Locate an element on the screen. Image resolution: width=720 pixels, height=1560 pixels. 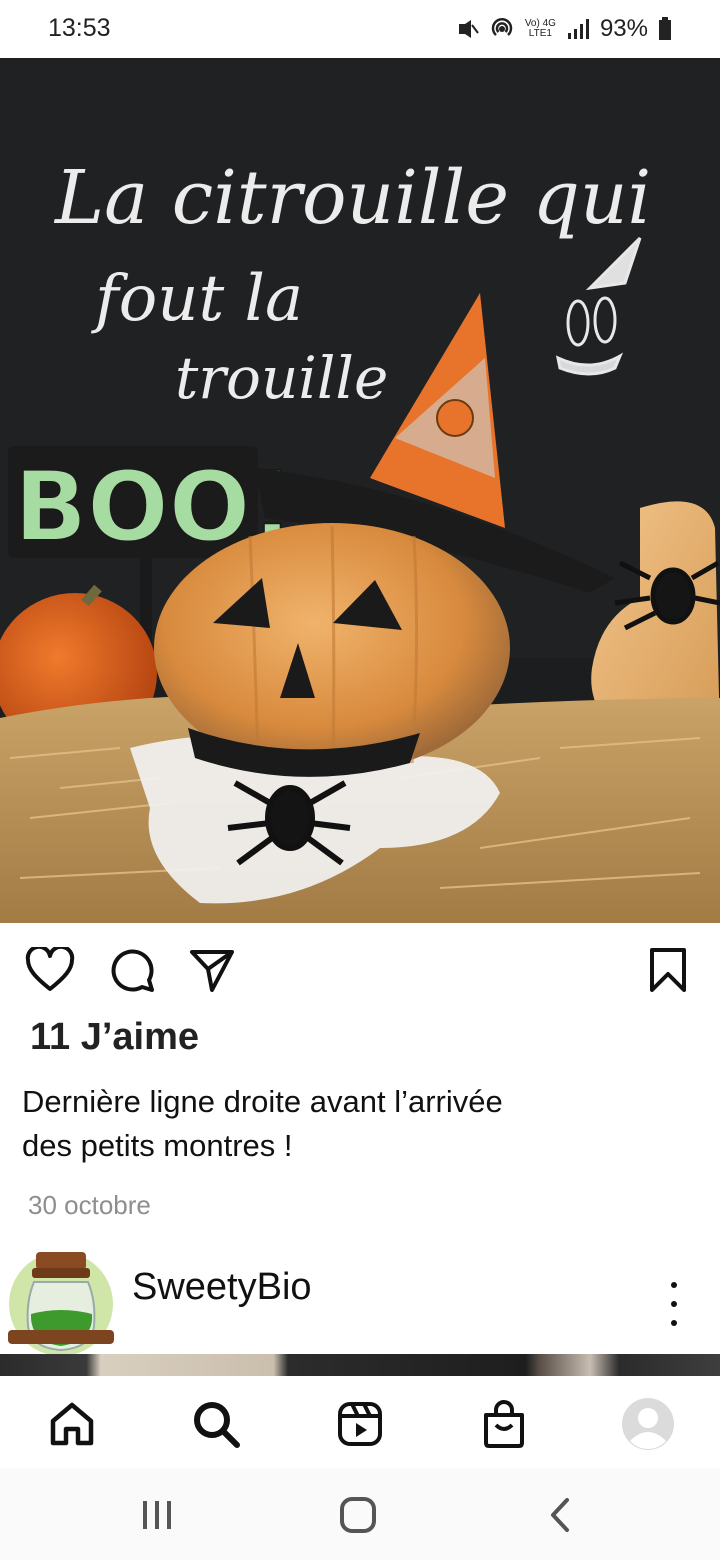
tab-home is located at coordinates (72, 1424).